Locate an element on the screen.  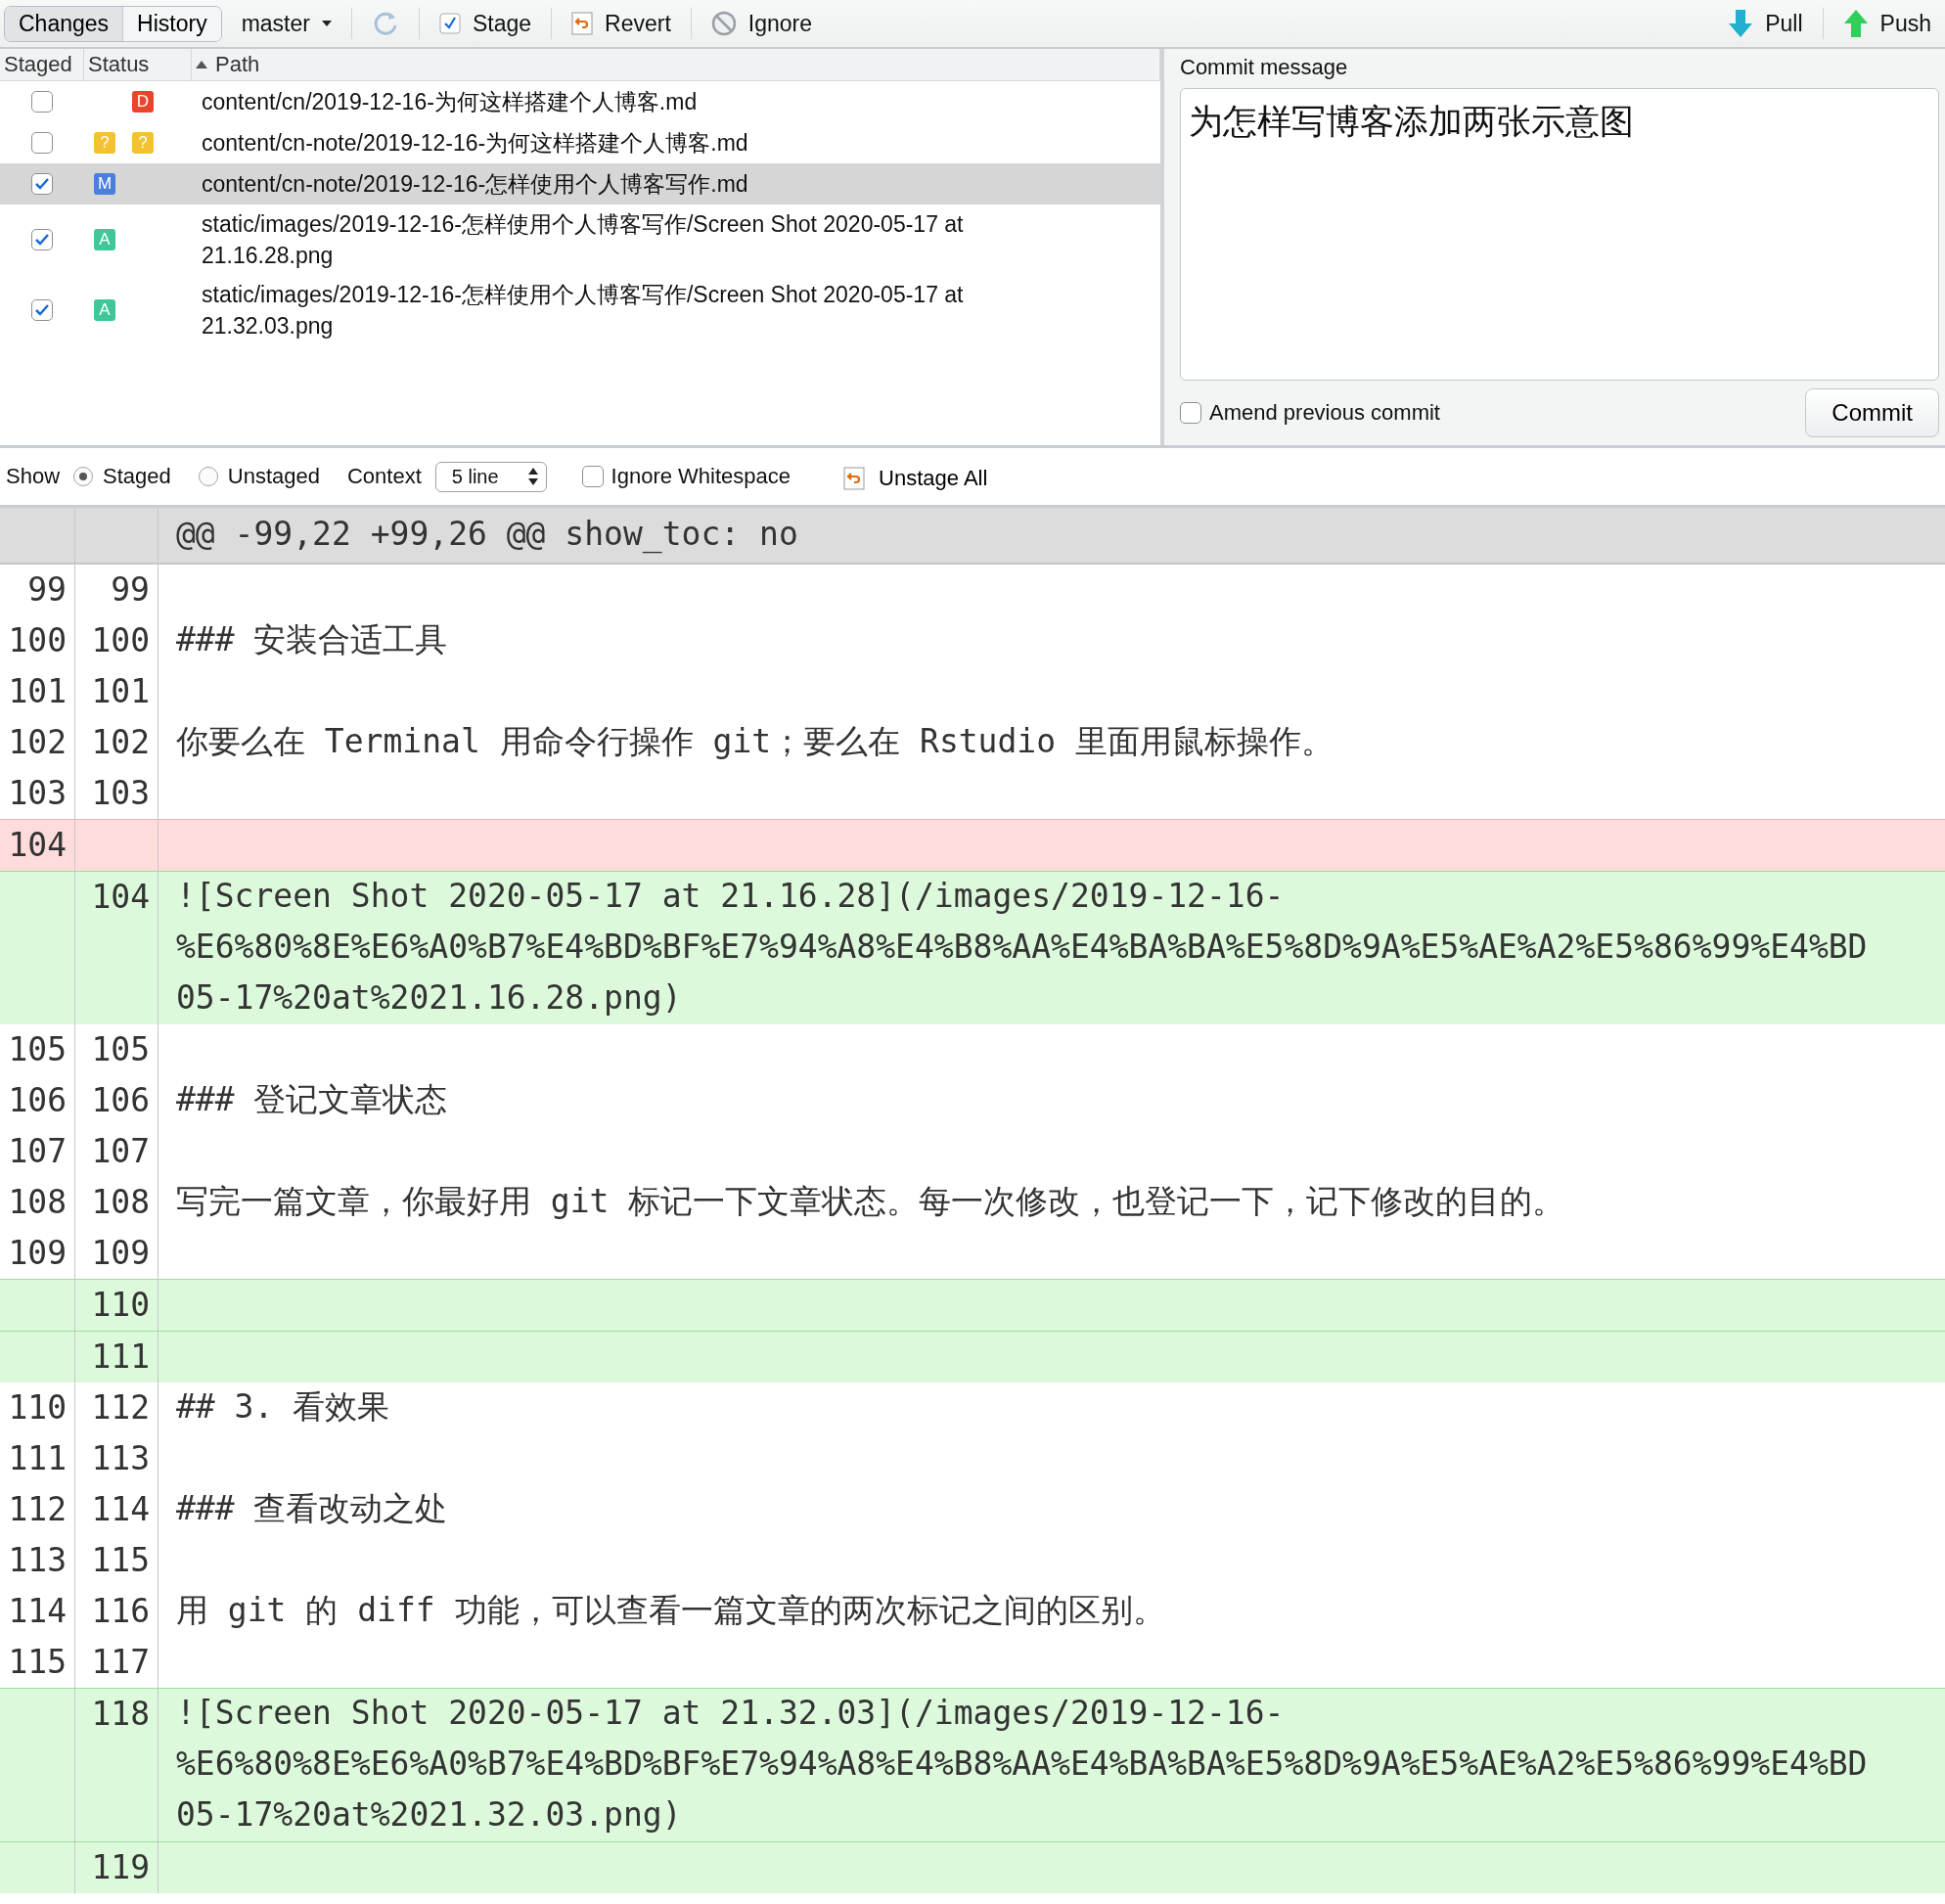
commit-button: Commit is located at coordinates (1872, 412).